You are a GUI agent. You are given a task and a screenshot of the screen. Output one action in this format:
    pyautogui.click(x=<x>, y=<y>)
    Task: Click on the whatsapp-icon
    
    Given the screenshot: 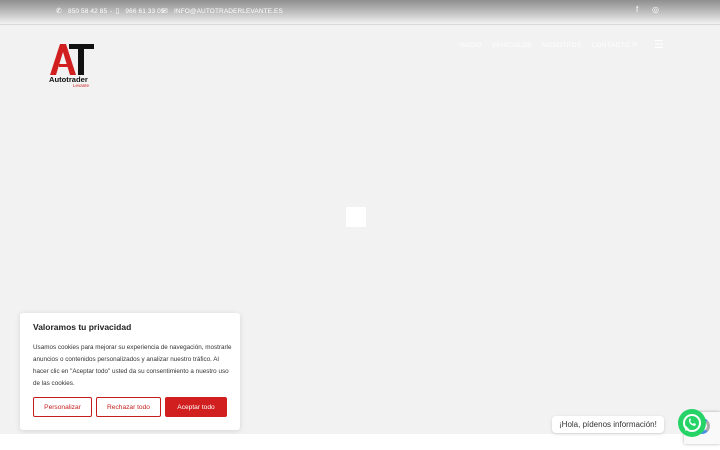 What is the action you would take?
    pyautogui.click(x=692, y=423)
    